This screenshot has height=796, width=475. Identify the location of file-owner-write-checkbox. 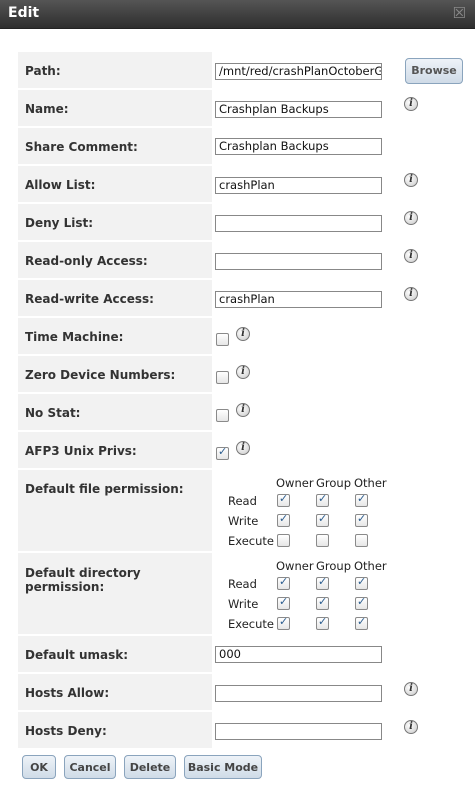
(283, 519).